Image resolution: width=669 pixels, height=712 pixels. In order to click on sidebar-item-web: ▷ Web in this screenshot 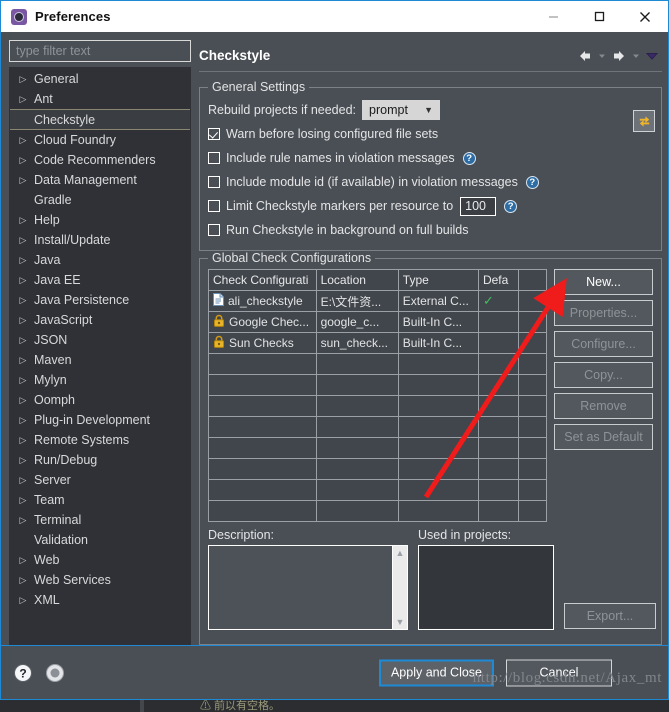, I will do `click(100, 560)`.